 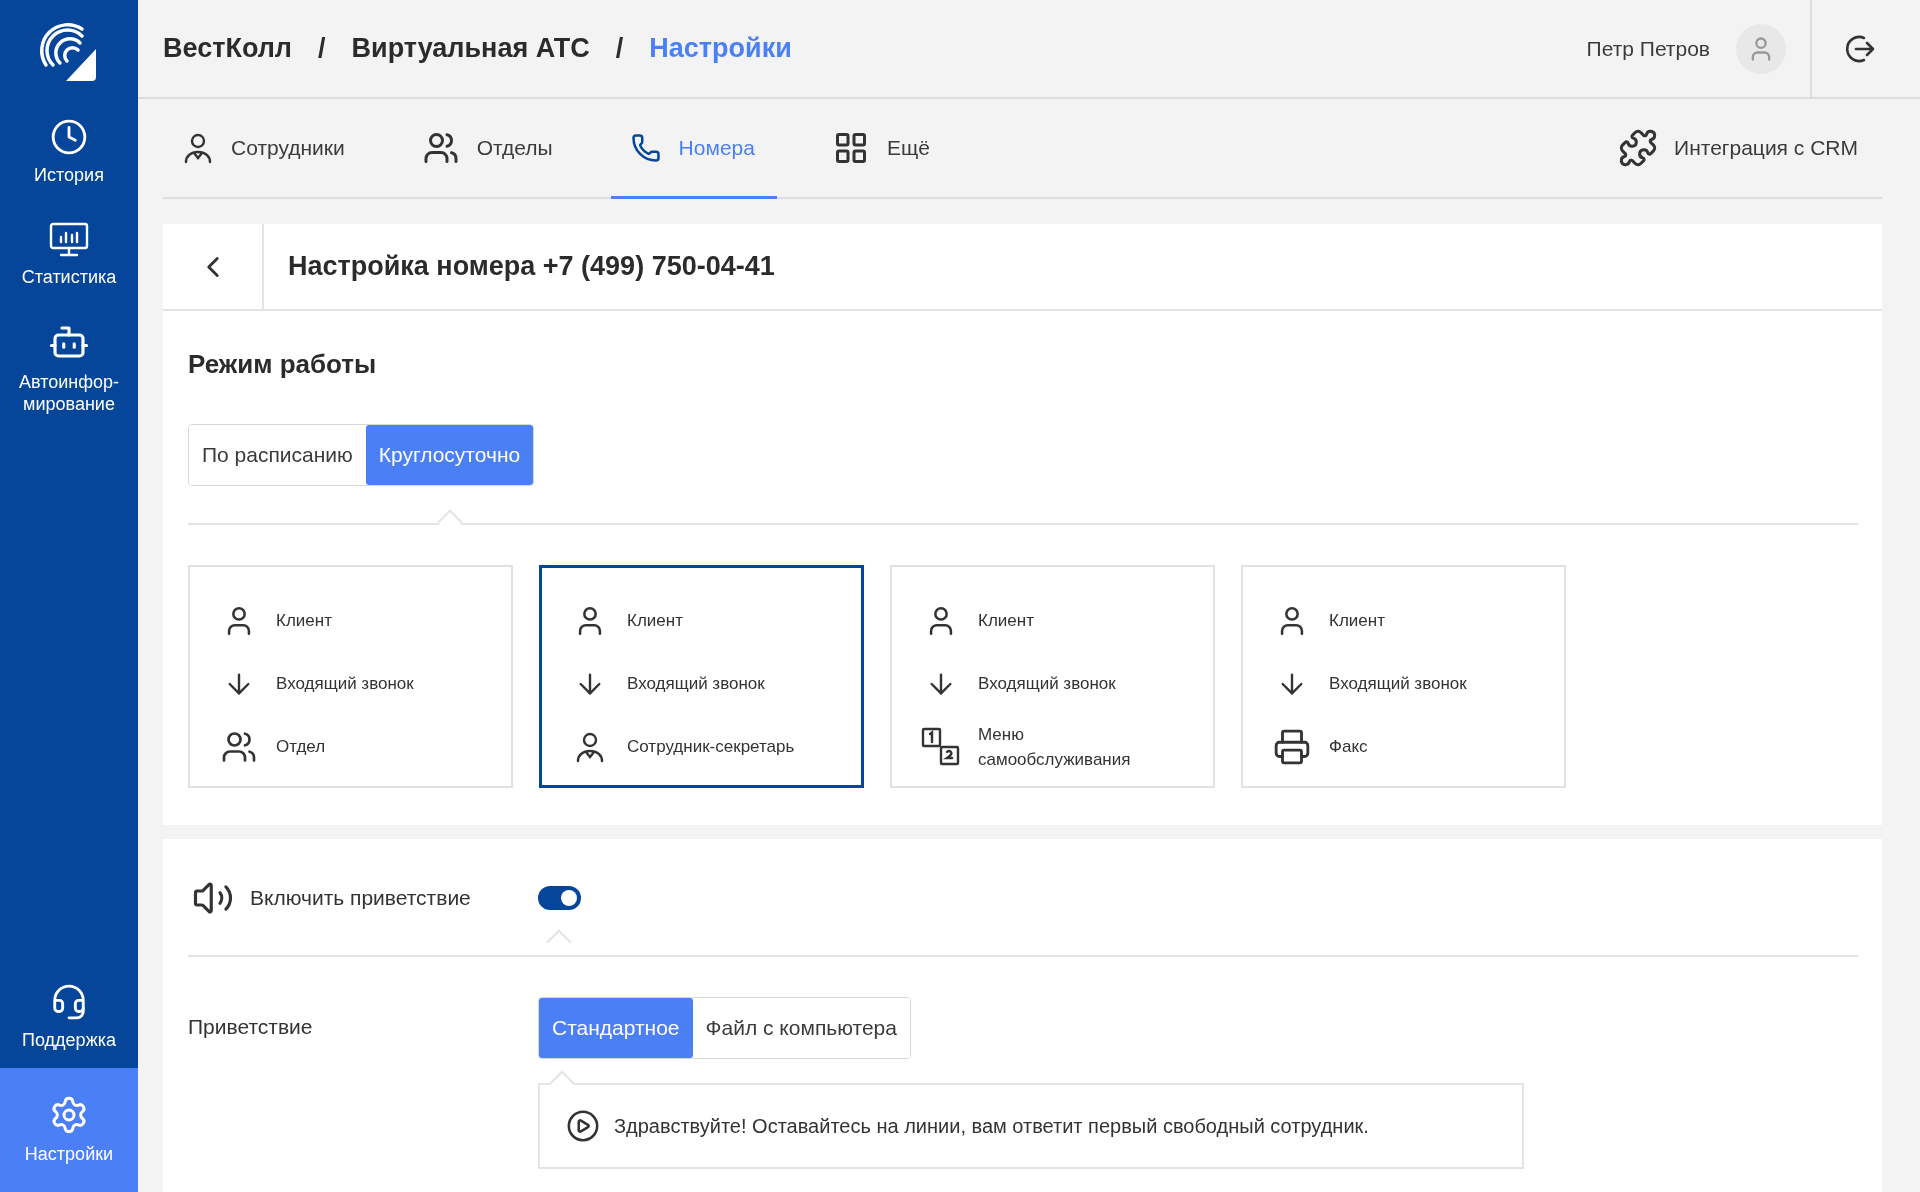 What do you see at coordinates (531, 266) in the screenshot?
I see `page-title: Настройка номера +7 (499) 750-04-41` at bounding box center [531, 266].